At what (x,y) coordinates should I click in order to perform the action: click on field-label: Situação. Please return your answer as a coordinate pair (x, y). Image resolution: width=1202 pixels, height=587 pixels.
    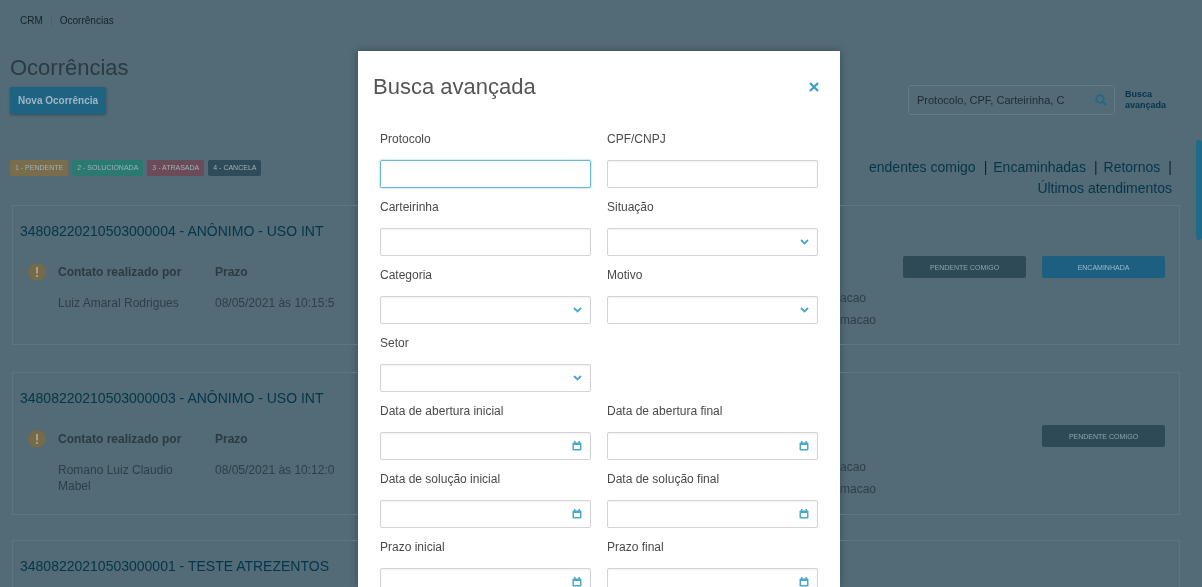
    Looking at the image, I should click on (631, 207).